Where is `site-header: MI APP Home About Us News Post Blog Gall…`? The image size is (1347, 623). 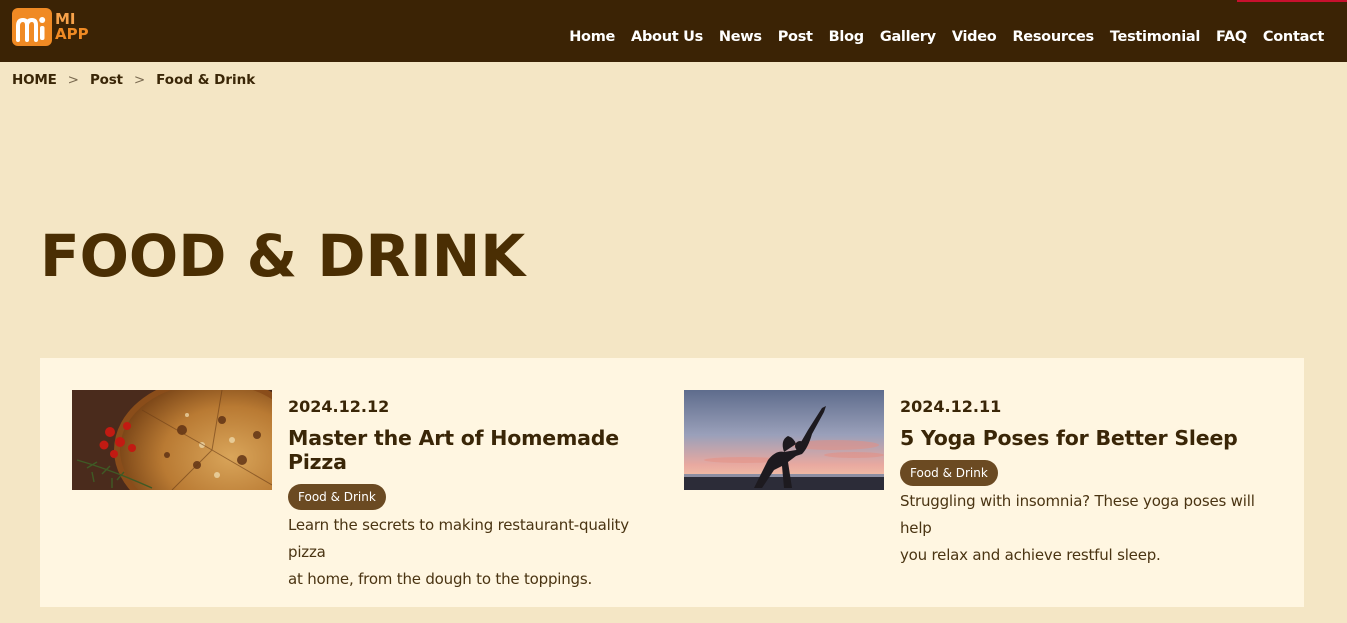
site-header: MI APP Home About Us News Post Blog Gall… is located at coordinates (673, 31).